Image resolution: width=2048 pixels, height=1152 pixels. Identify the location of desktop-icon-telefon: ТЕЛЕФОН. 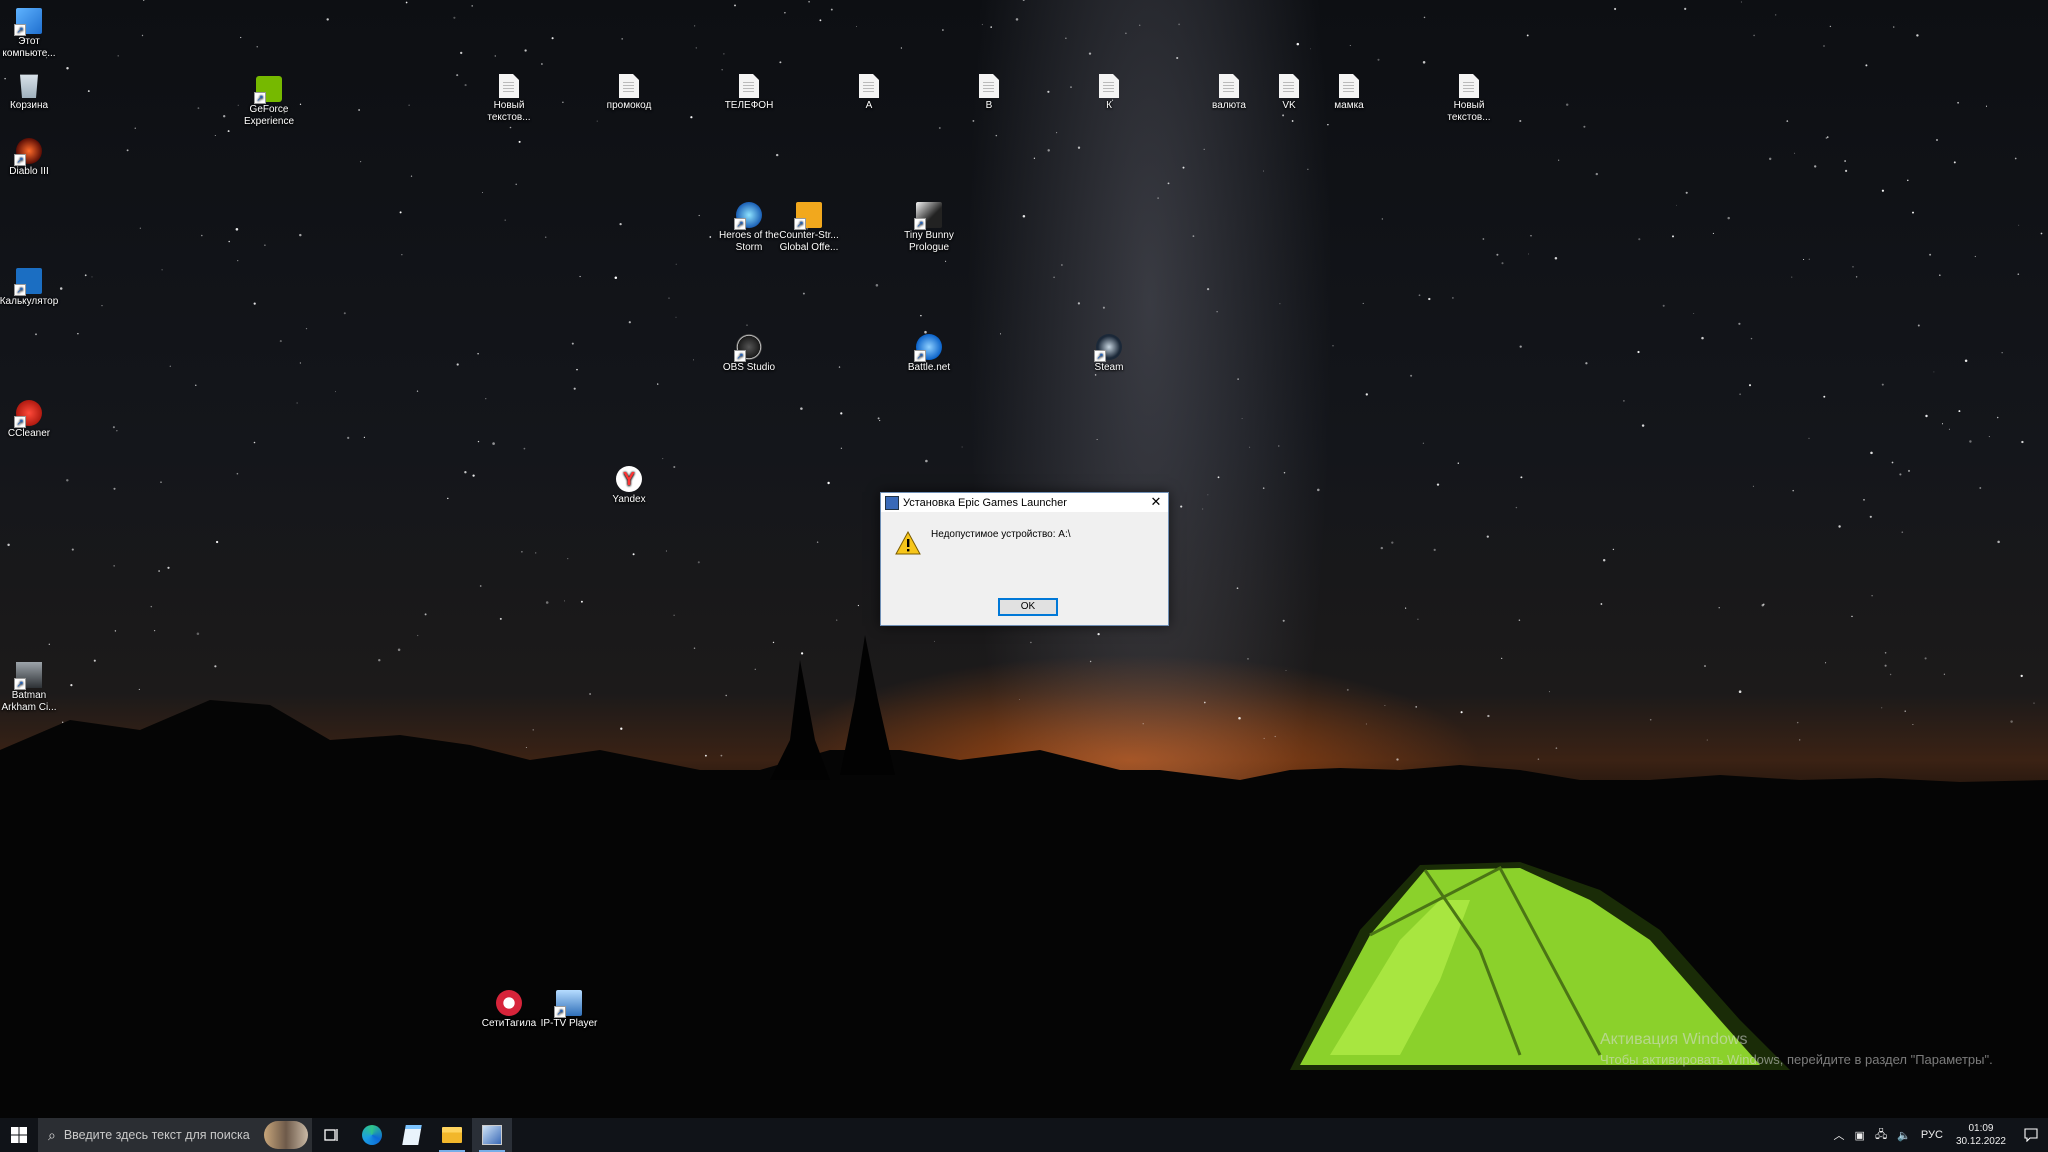
(749, 93).